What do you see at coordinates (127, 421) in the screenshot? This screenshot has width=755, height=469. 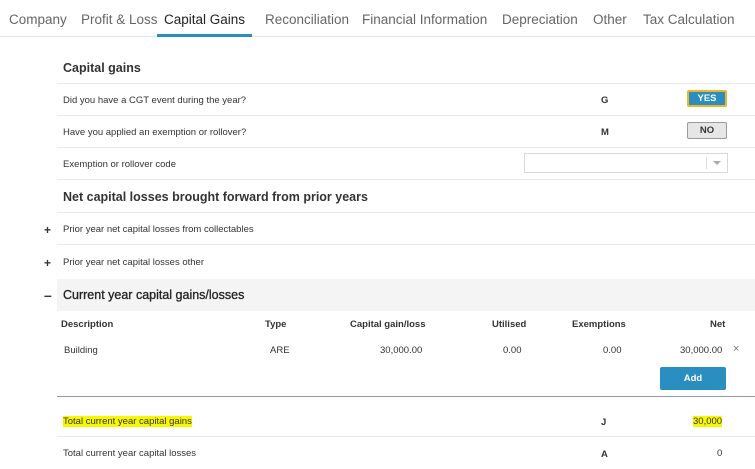 I see `total-gains-label: Total current year capital gains` at bounding box center [127, 421].